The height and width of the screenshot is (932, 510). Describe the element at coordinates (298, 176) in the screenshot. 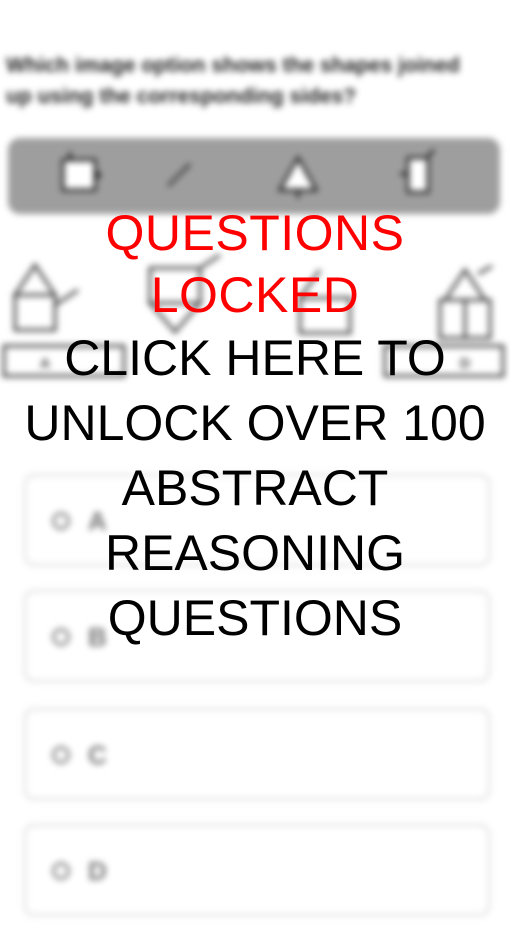

I see `triangle-shape-icon` at that location.